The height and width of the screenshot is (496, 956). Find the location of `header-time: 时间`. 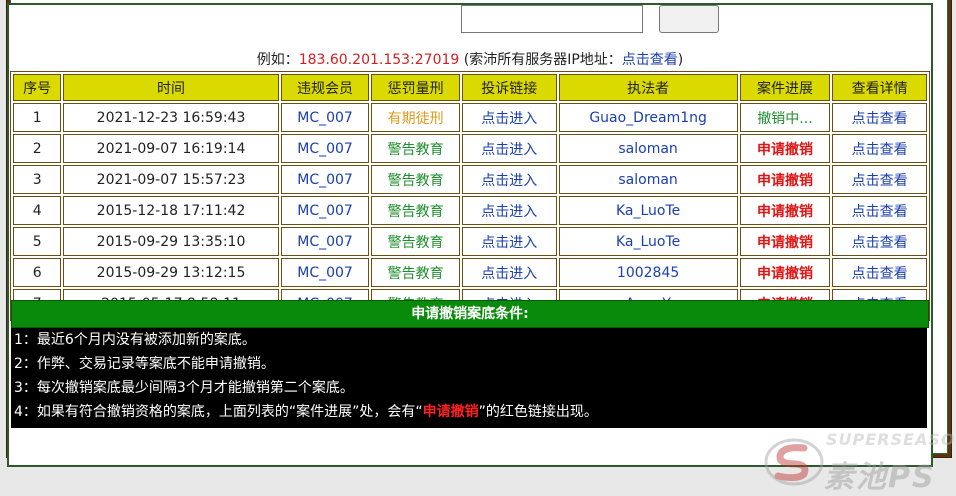

header-time: 时间 is located at coordinates (171, 87).